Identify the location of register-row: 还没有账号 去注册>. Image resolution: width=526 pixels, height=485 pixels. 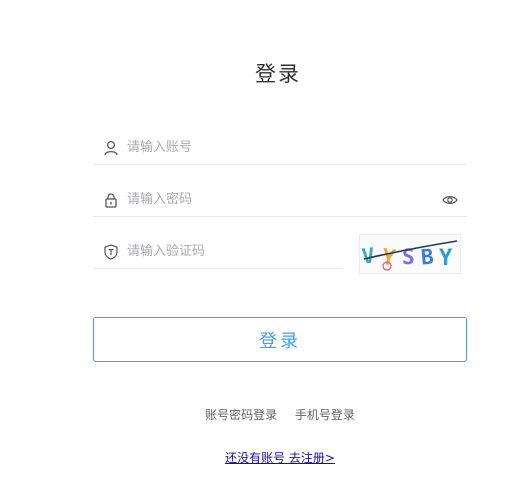
(263, 457).